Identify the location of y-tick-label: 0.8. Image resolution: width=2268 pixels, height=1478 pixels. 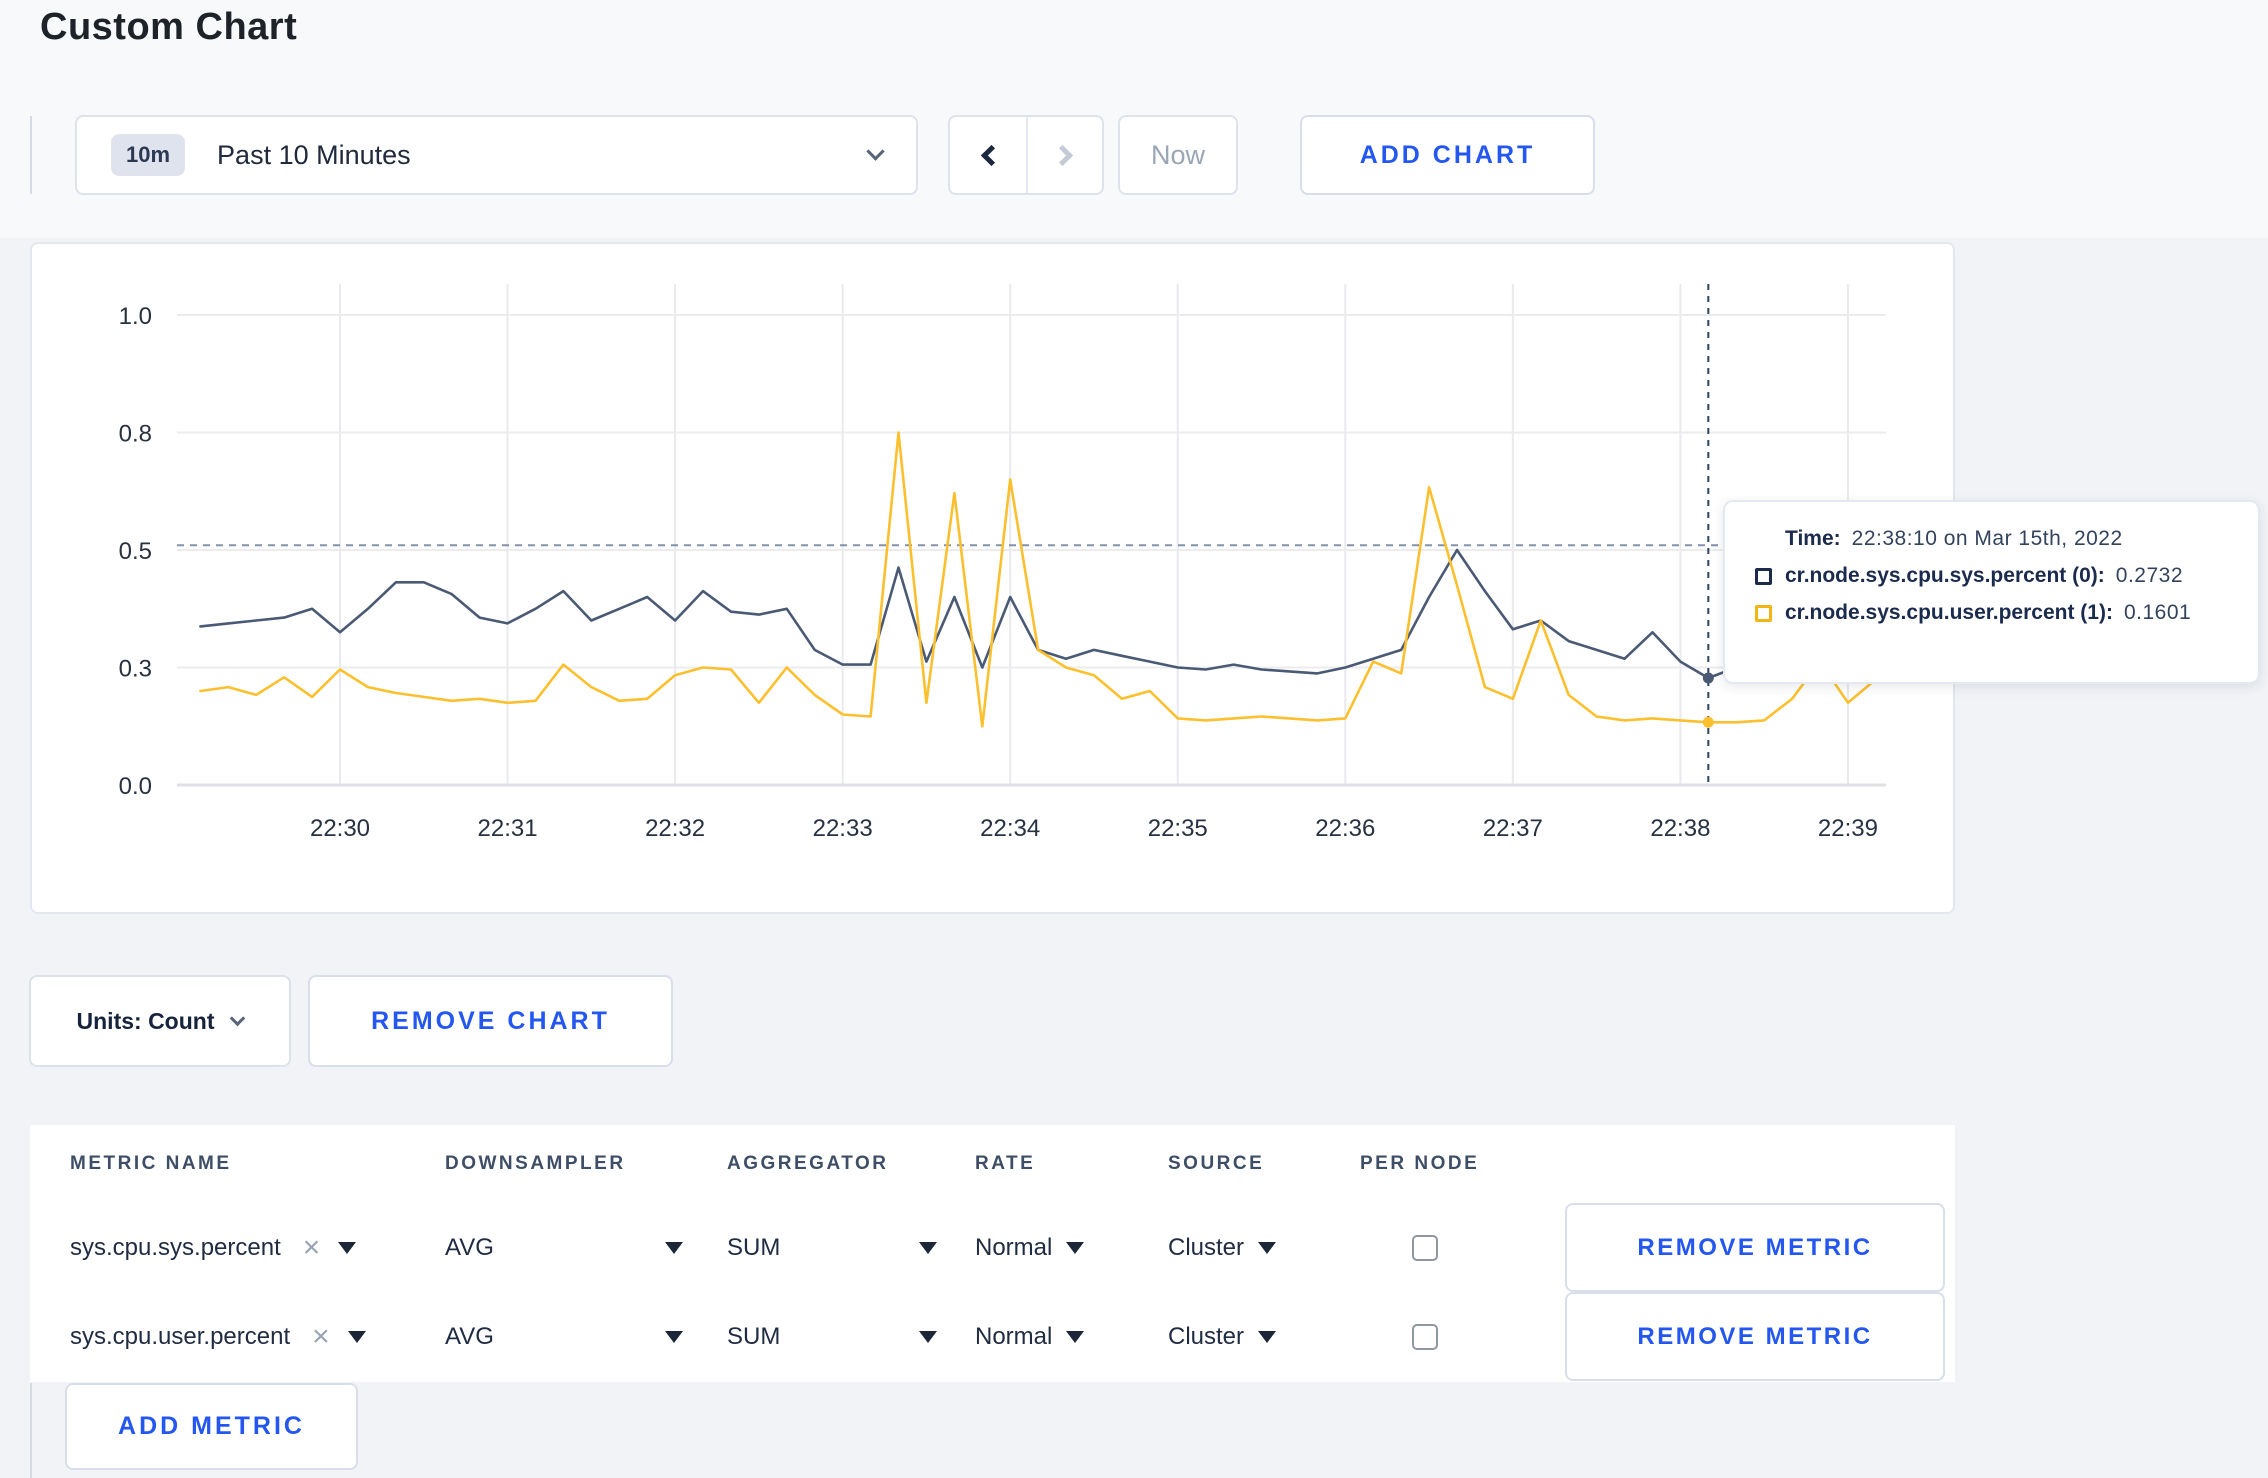
(135, 434).